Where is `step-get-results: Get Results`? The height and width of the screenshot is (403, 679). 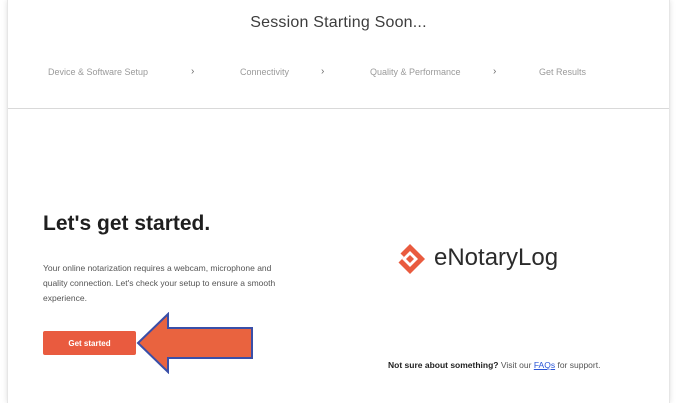
step-get-results: Get Results is located at coordinates (563, 72).